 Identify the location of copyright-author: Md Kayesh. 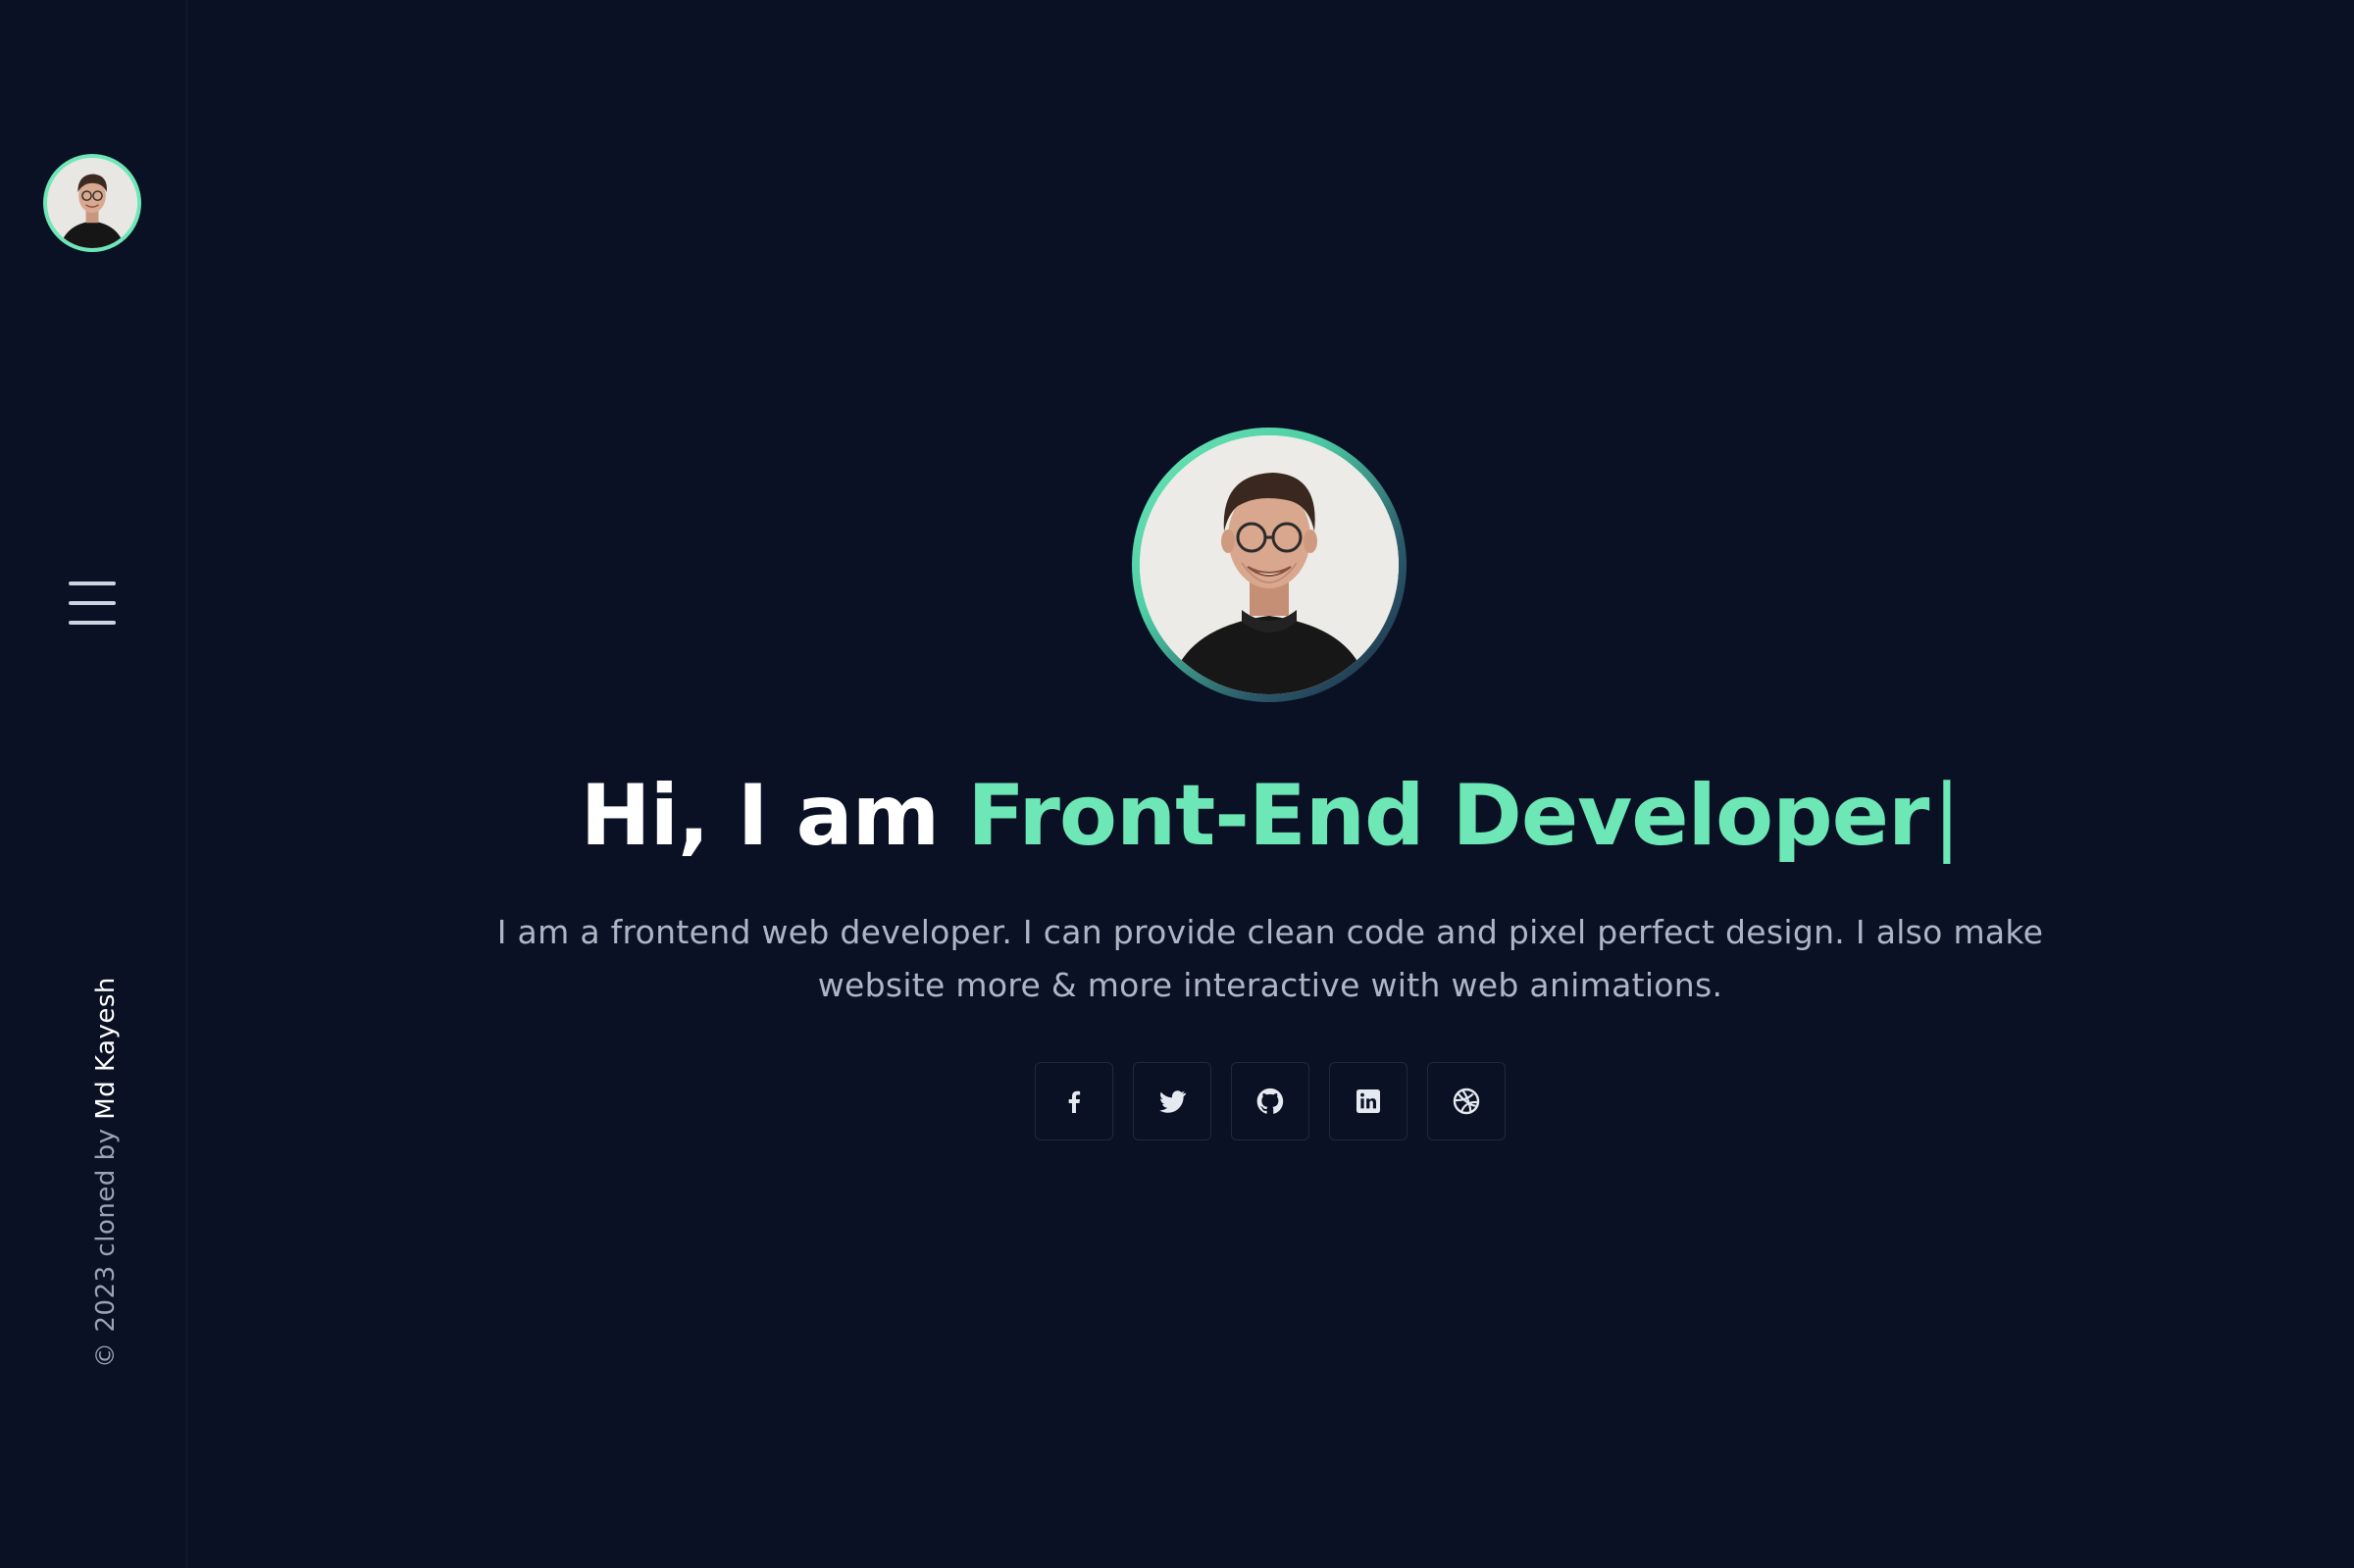
(106, 1048).